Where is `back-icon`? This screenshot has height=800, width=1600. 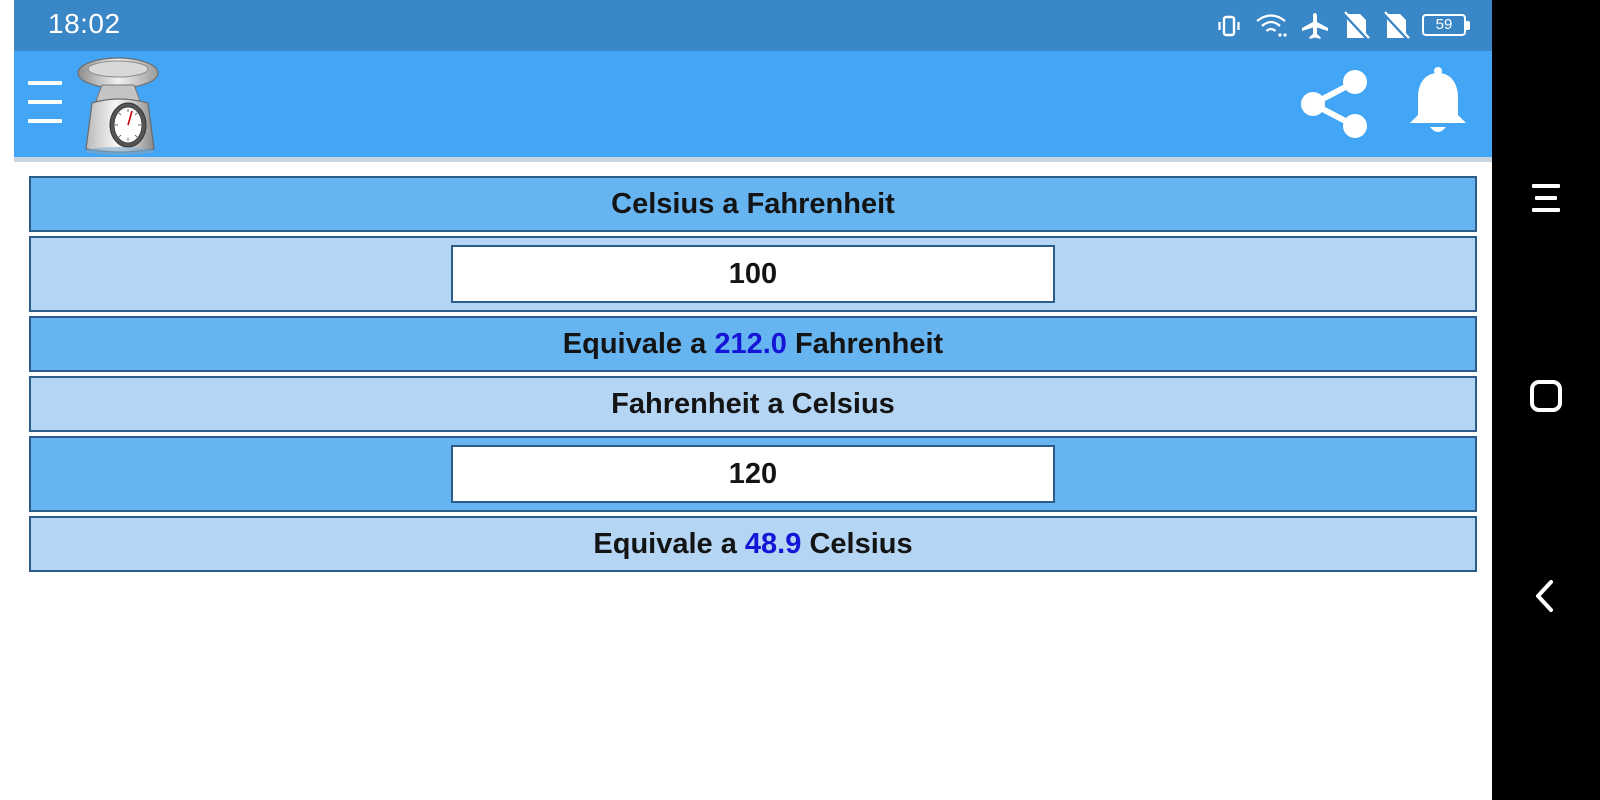
back-icon is located at coordinates (1544, 596).